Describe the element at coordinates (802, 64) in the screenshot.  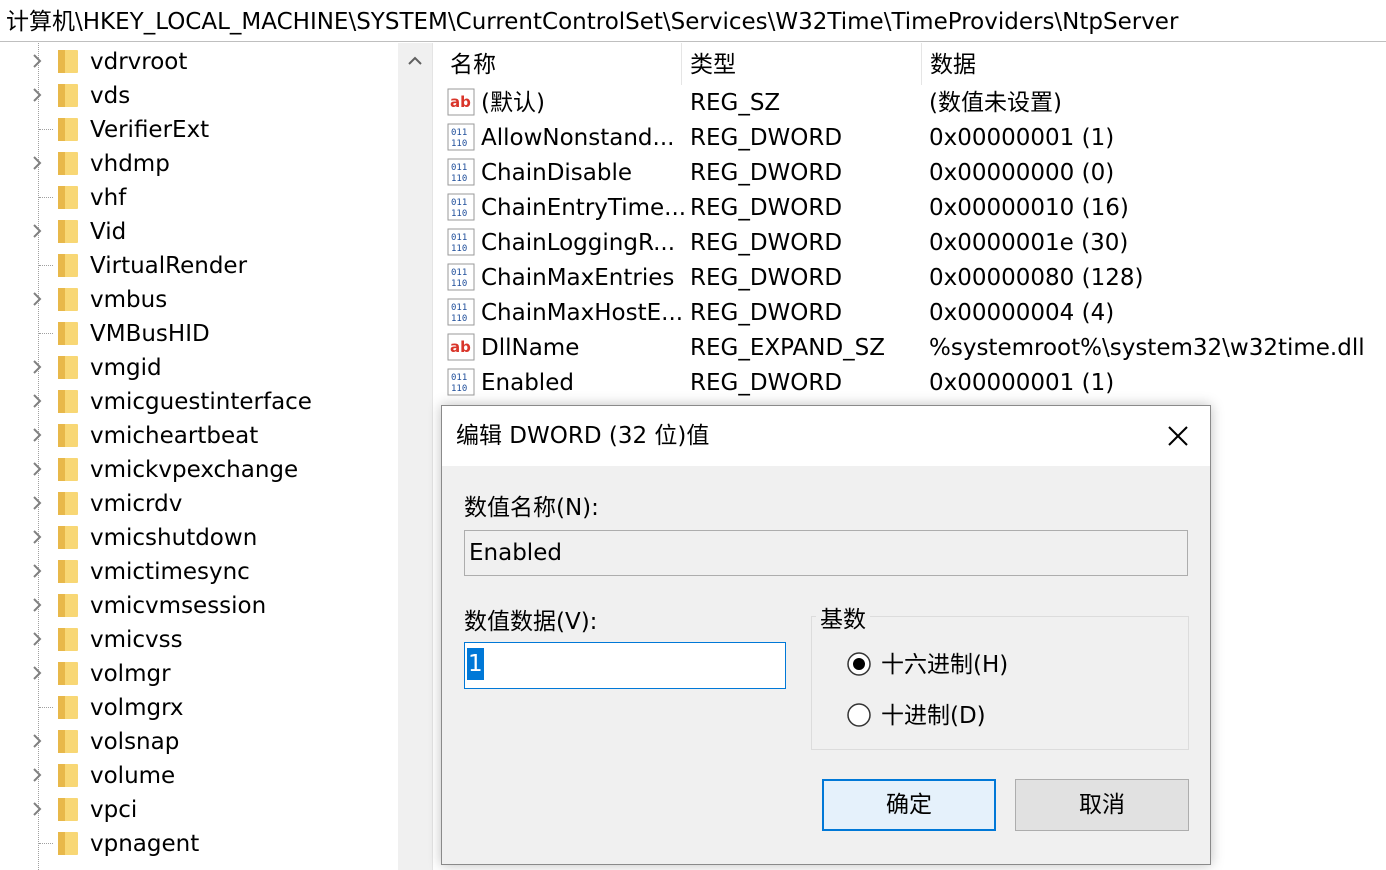
I see `column-header-type: 类型` at that location.